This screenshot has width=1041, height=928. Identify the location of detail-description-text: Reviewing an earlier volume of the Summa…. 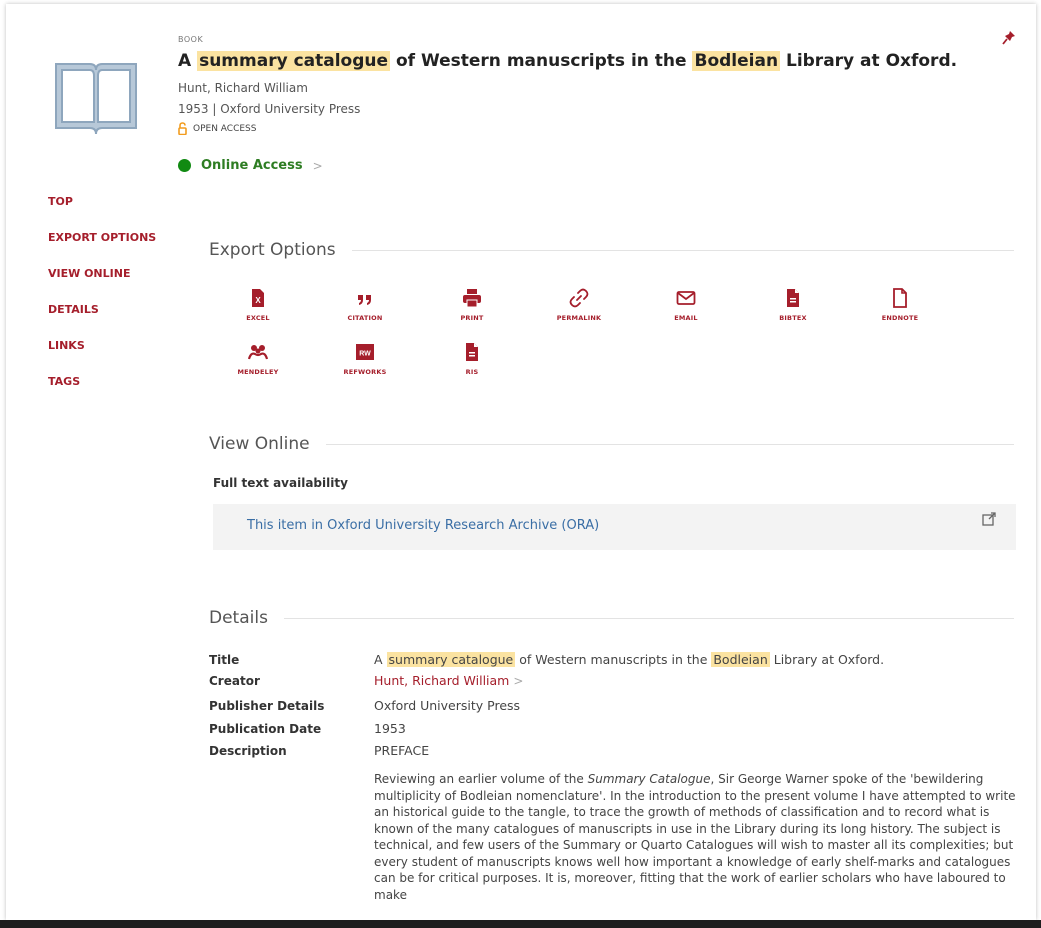
(695, 837).